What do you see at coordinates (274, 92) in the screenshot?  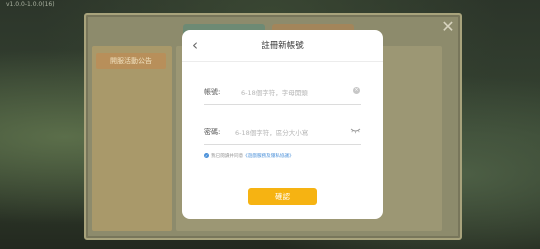 I see `account-input: 6-18個字符，字母開頭` at bounding box center [274, 92].